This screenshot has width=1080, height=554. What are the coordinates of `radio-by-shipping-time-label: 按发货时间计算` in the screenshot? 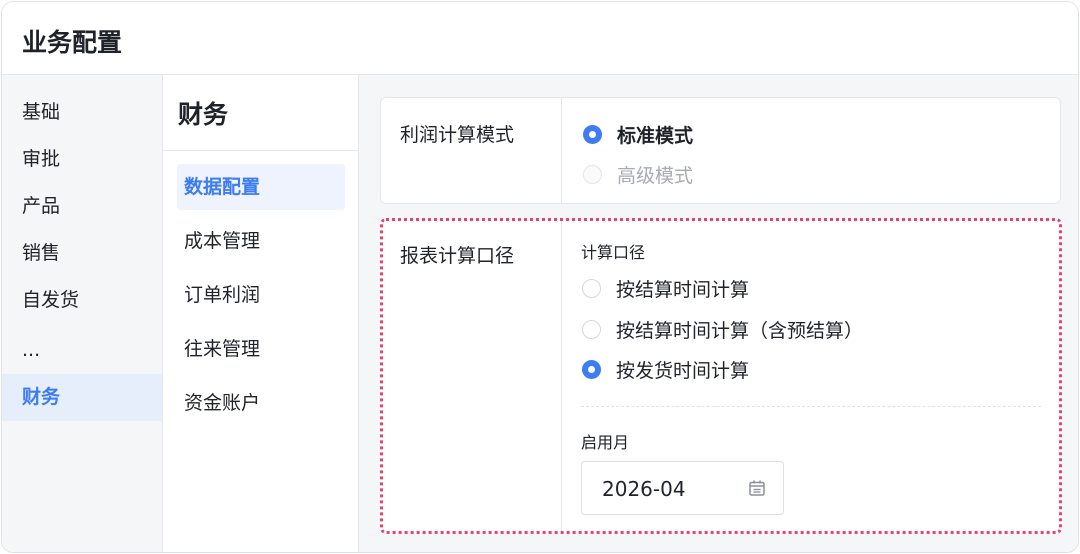 It's located at (683, 371).